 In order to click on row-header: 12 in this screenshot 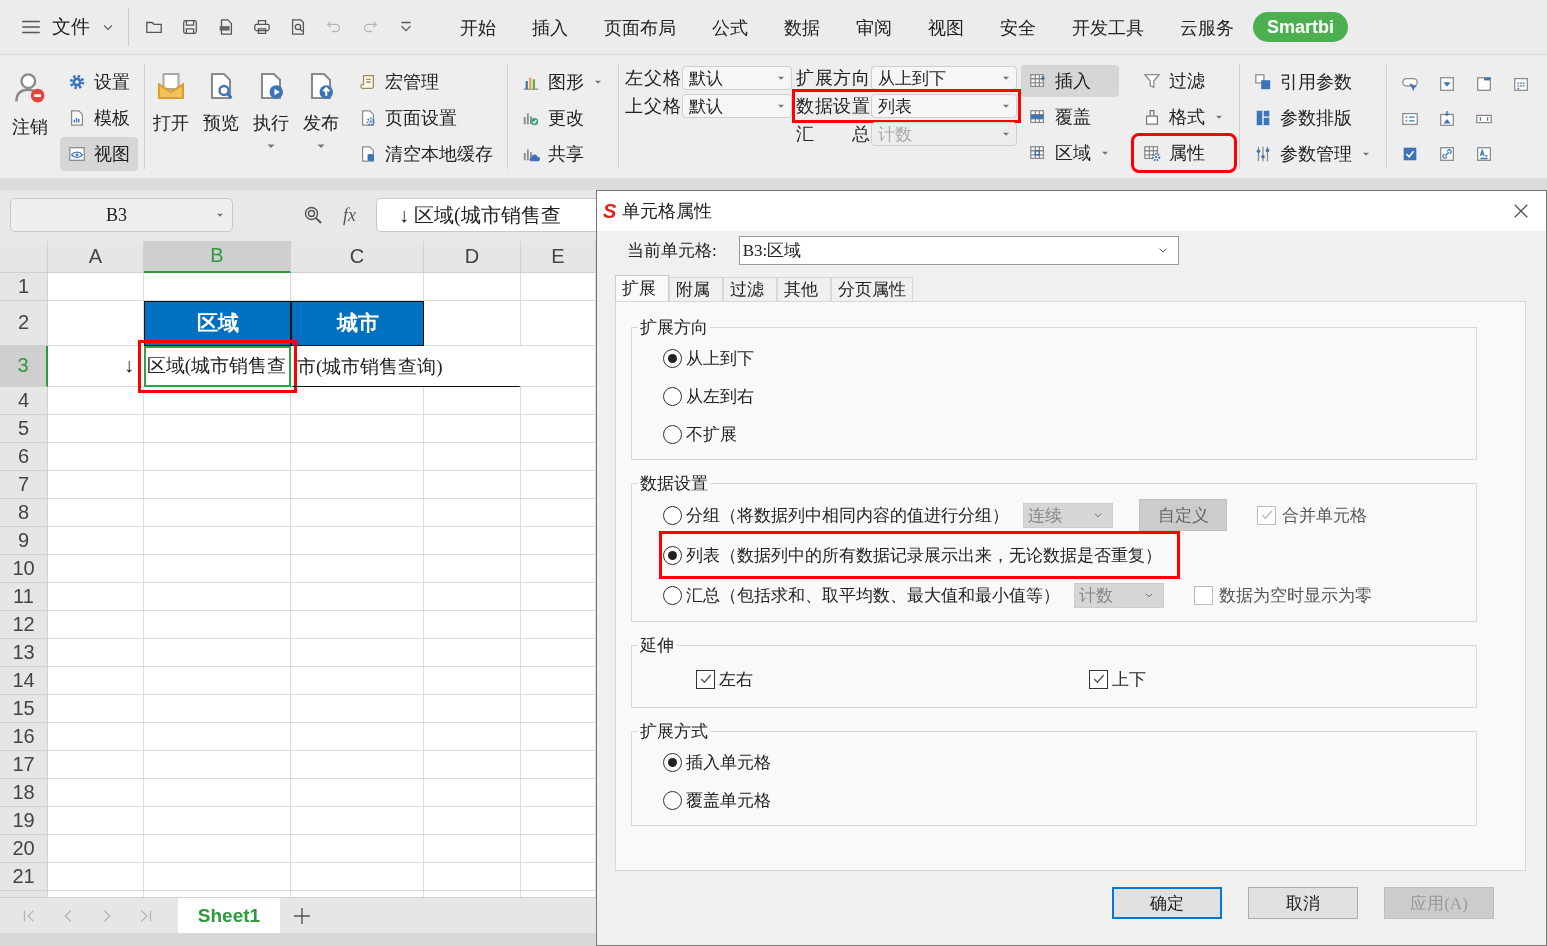, I will do `click(24, 624)`.